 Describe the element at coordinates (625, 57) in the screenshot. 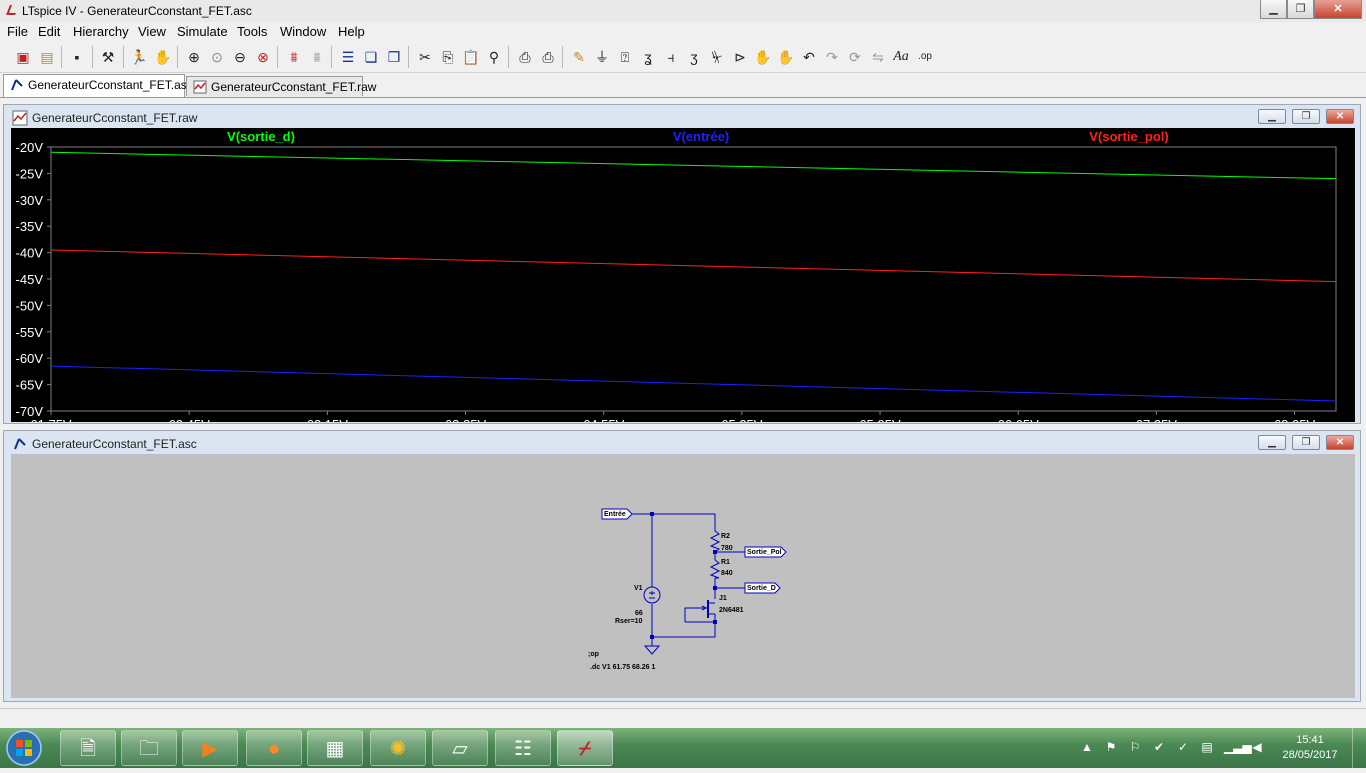

I see `label-net-icon: ⍰` at that location.